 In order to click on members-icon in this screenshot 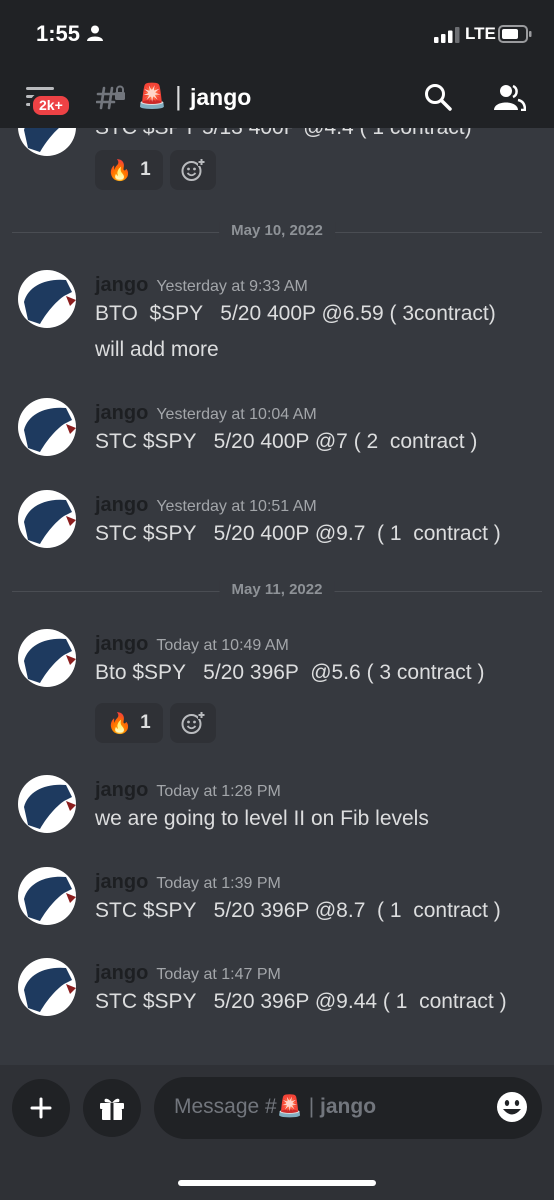, I will do `click(510, 97)`.